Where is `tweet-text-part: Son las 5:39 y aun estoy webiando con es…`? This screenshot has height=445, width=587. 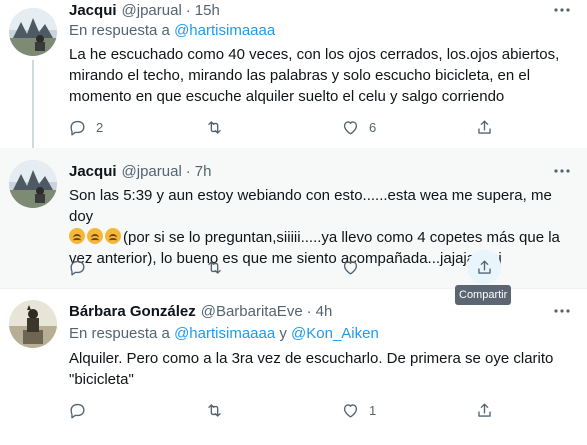 tweet-text-part: Son las 5:39 y aun estoy webiando con es… is located at coordinates (310, 206).